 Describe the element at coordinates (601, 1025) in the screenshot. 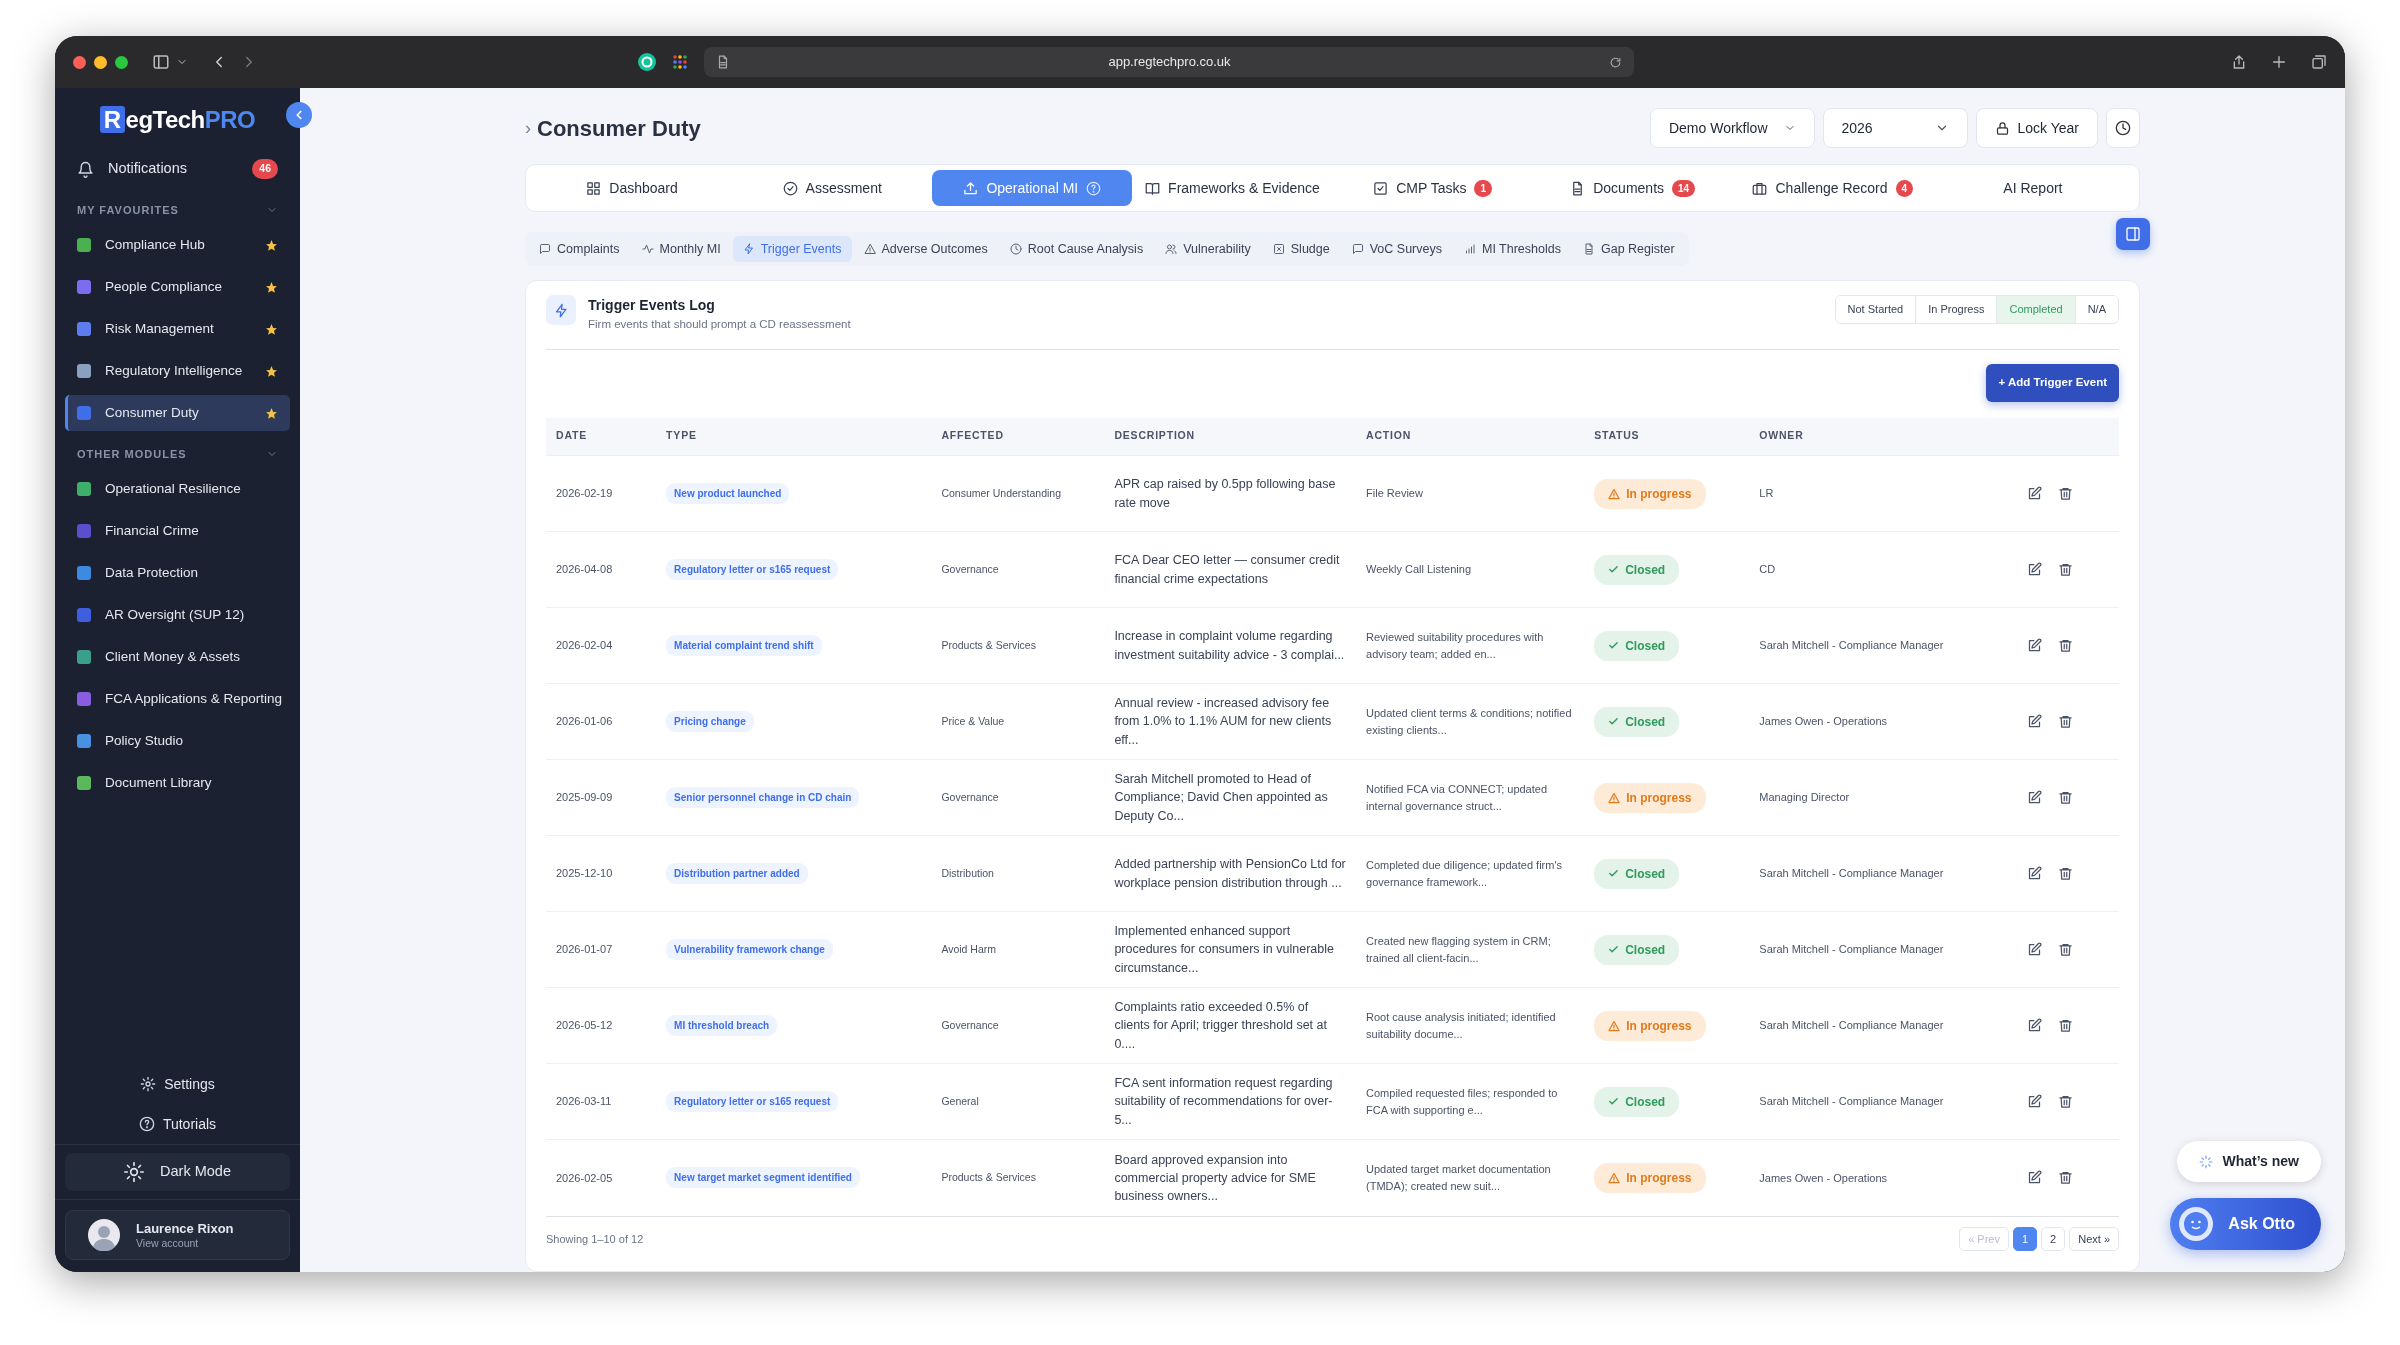

I see `date-cell: 2026-05-12` at that location.